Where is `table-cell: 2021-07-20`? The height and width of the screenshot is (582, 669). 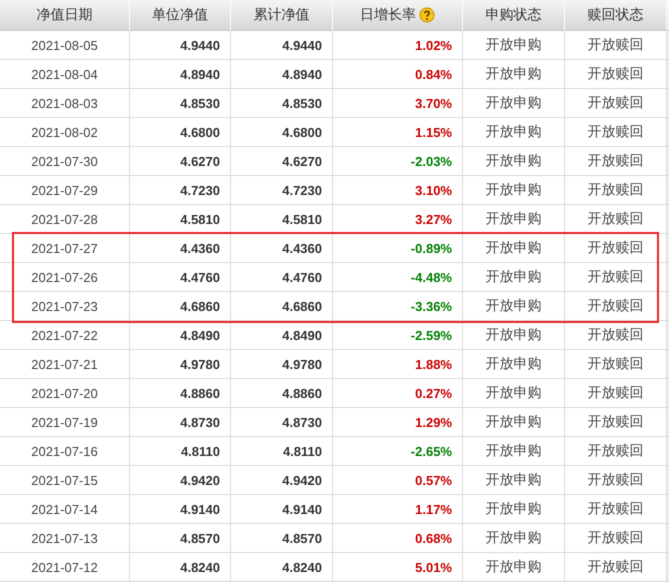
table-cell: 2021-07-20 is located at coordinates (65, 393).